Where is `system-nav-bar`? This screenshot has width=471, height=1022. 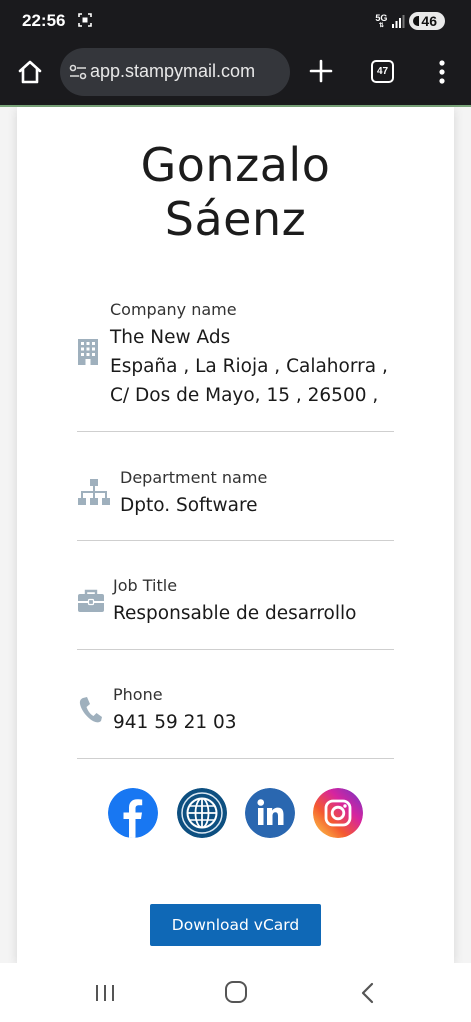
system-nav-bar is located at coordinates (235, 992).